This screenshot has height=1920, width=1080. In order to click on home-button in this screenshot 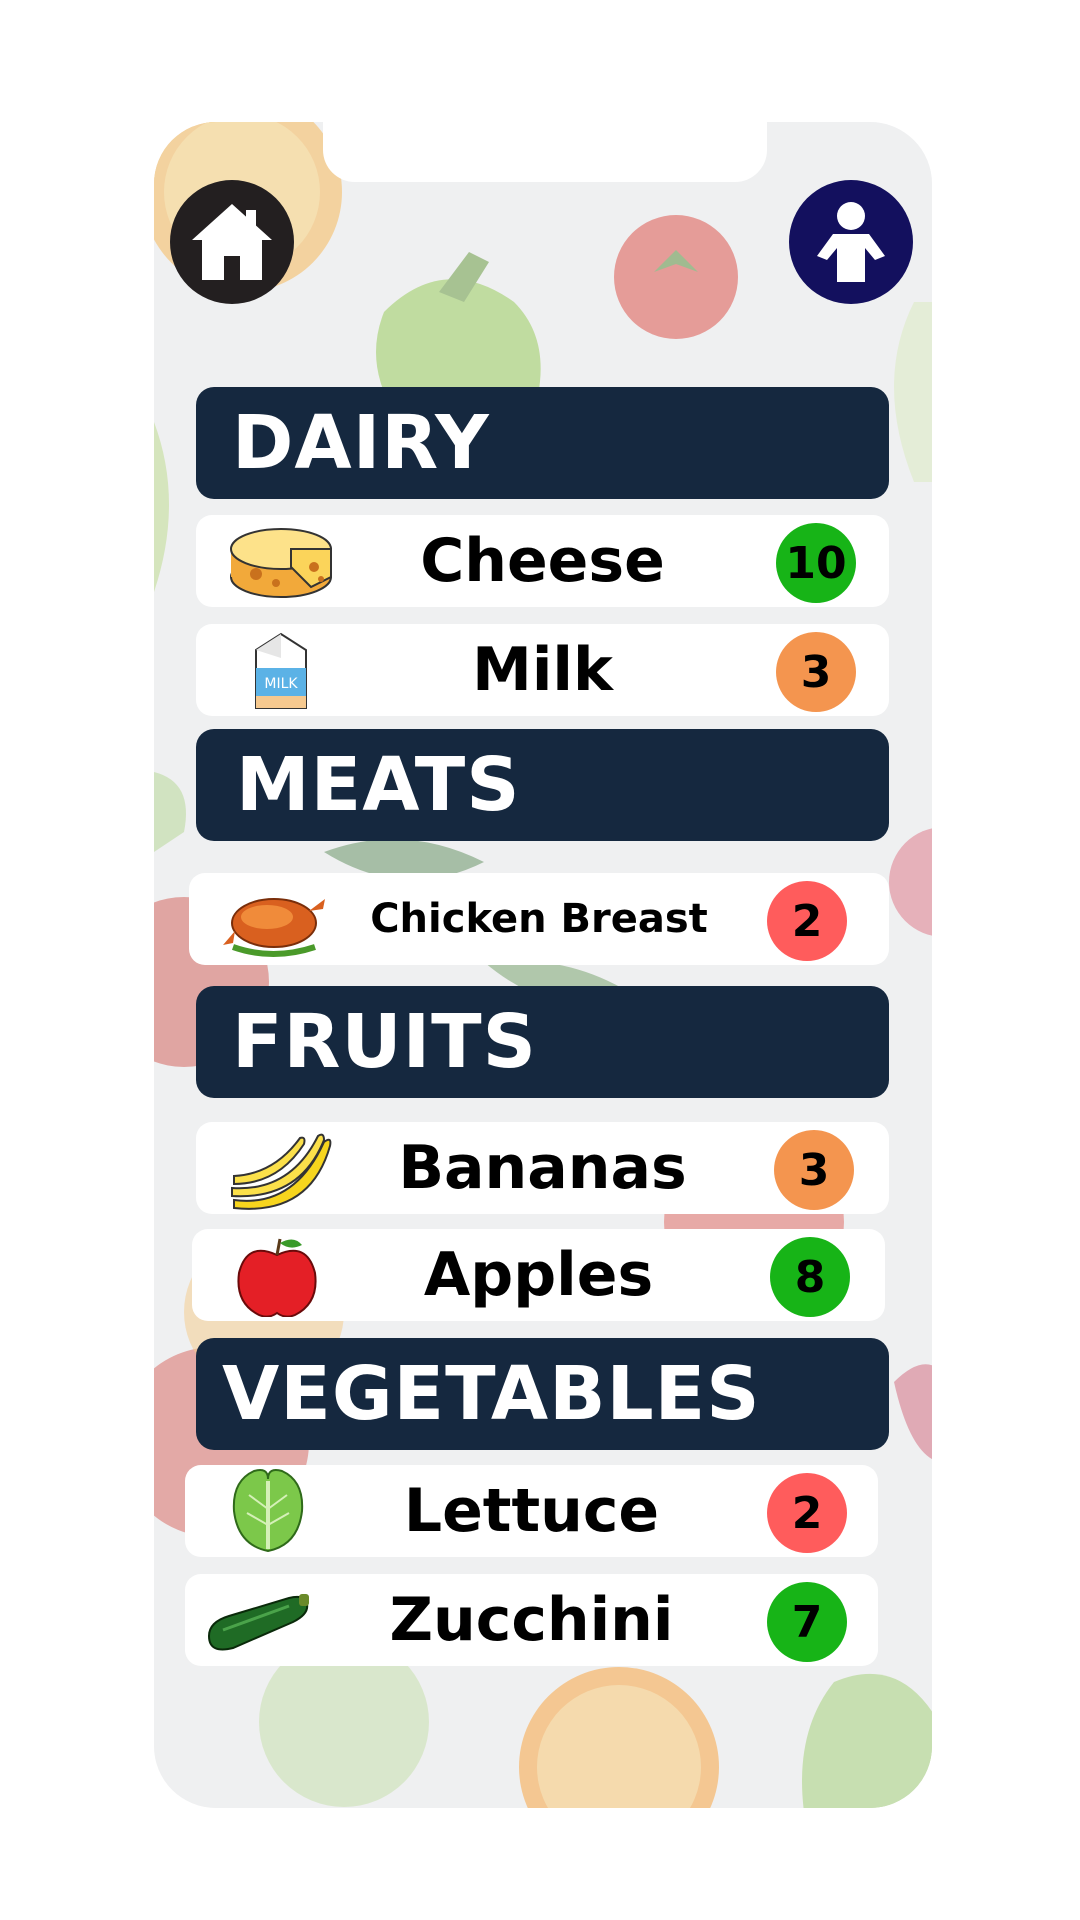, I will do `click(232, 242)`.